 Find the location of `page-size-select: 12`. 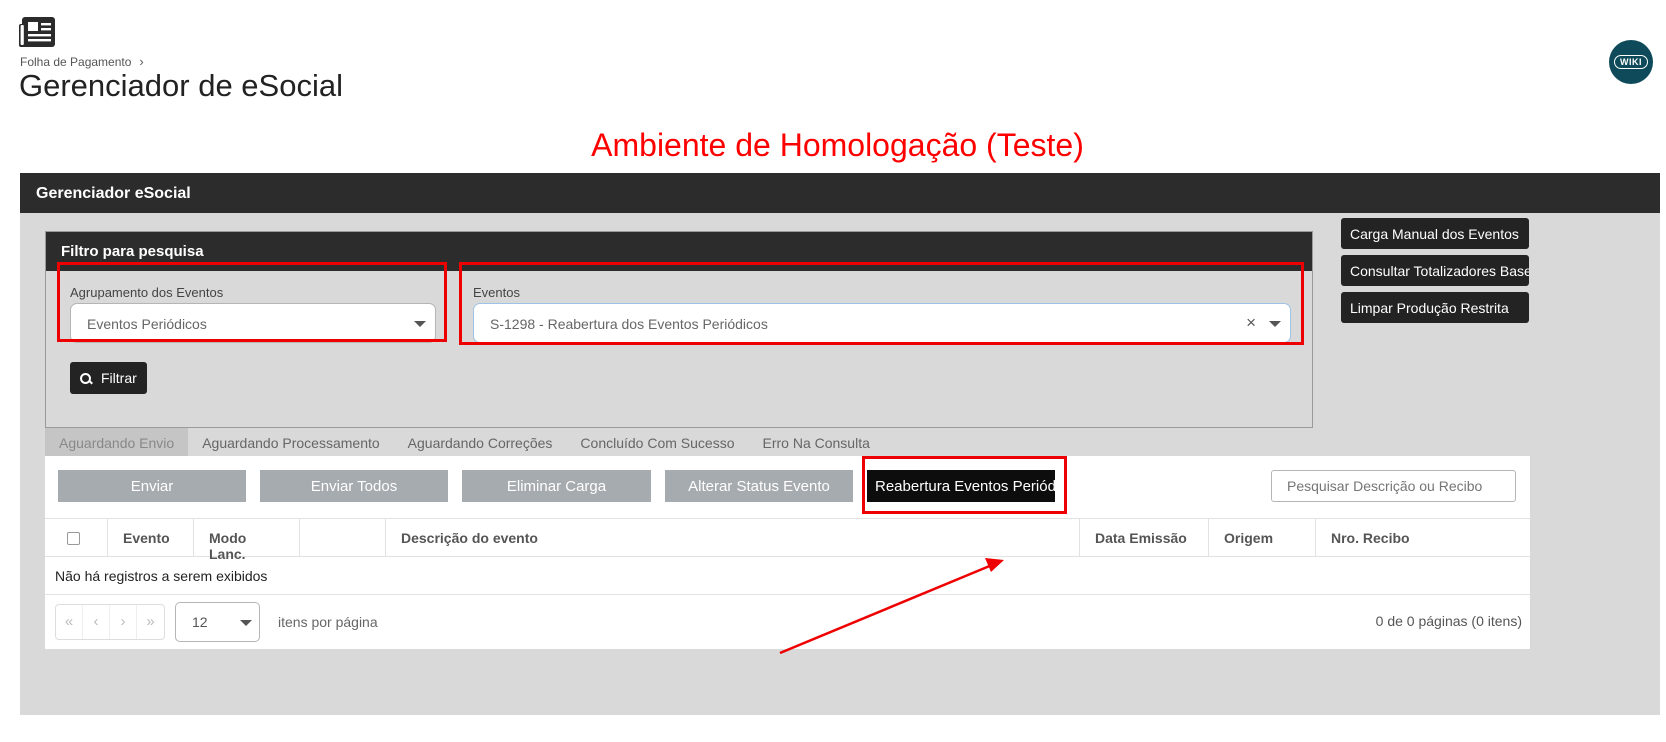

page-size-select: 12 is located at coordinates (217, 622).